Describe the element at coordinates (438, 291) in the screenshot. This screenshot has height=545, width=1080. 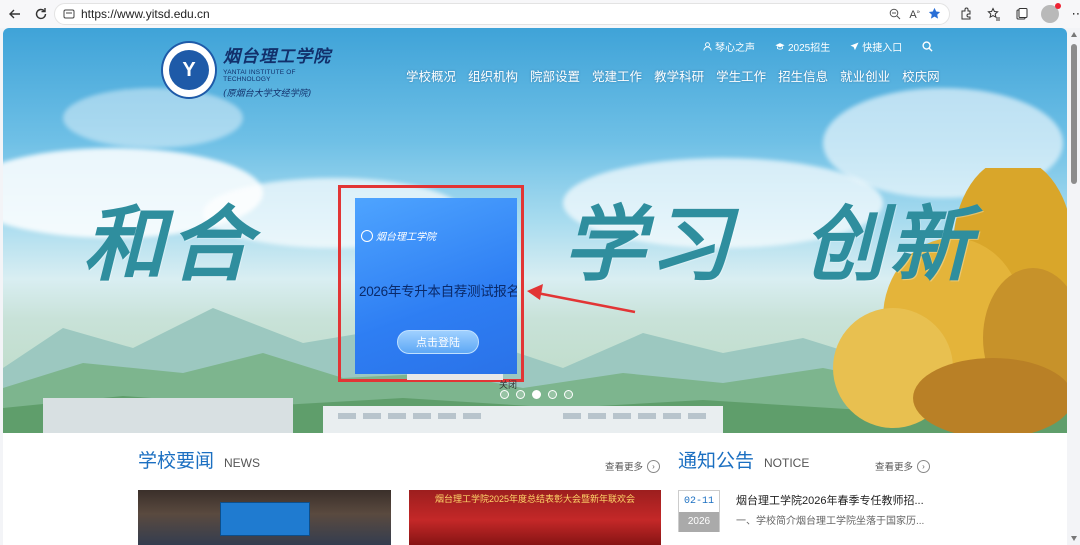
I see `popup-title: 2026年专升本自荐测试报名入口` at that location.